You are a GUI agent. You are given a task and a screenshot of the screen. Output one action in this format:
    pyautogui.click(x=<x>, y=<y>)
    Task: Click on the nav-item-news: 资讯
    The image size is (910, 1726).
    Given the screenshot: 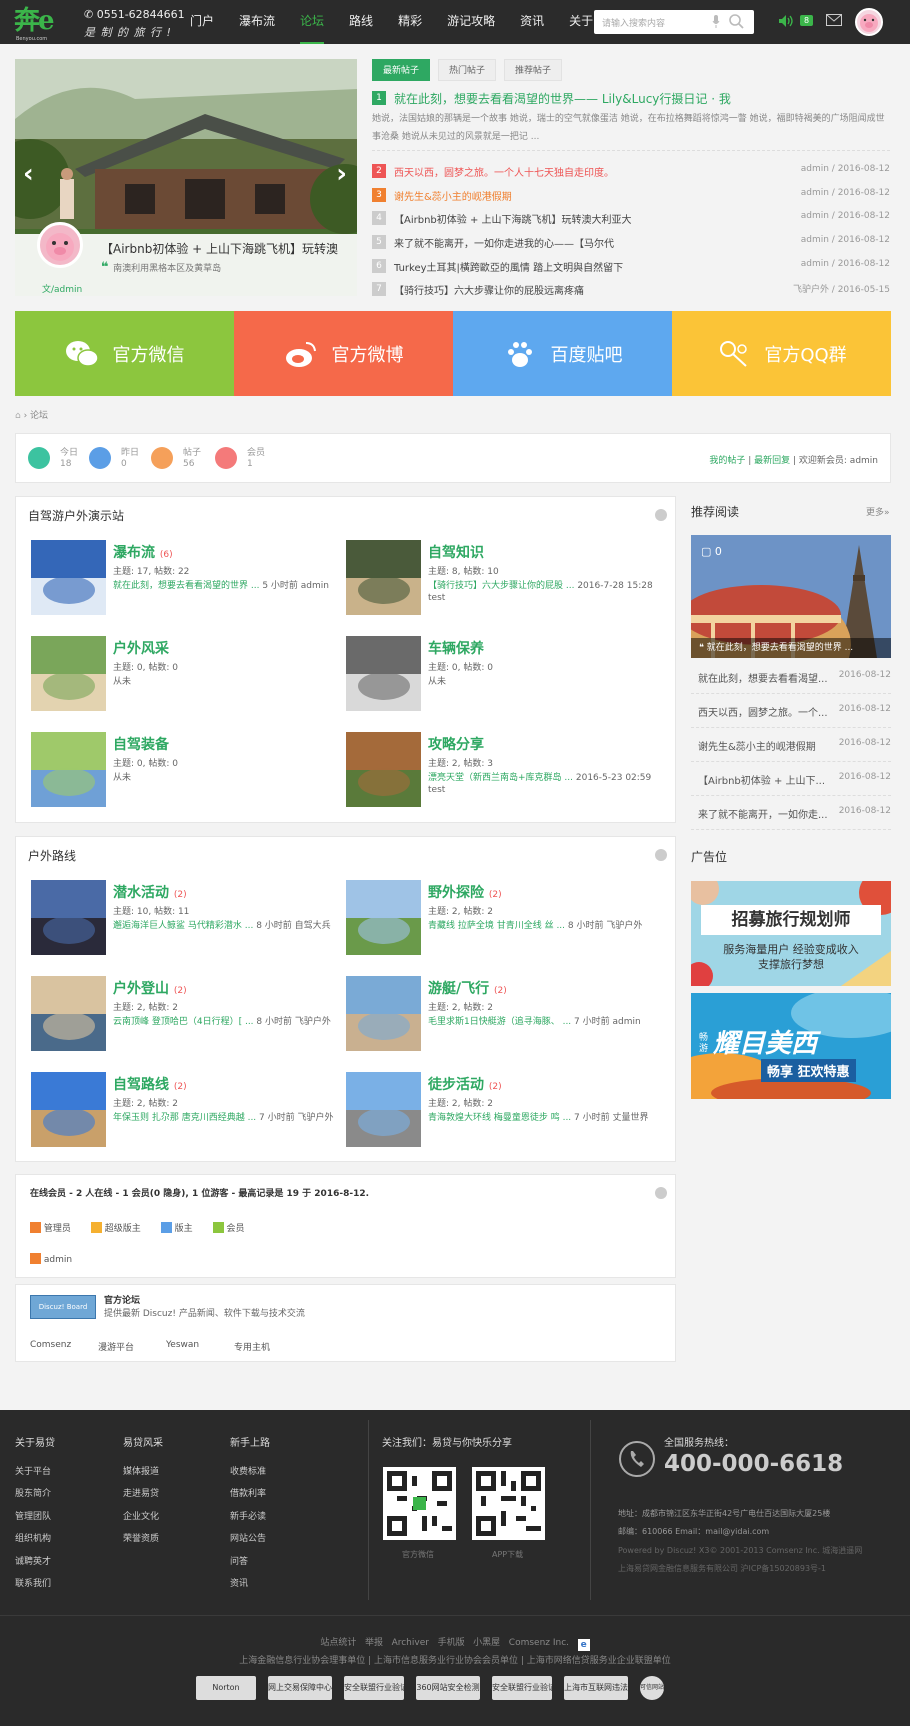 What is the action you would take?
    pyautogui.click(x=532, y=22)
    